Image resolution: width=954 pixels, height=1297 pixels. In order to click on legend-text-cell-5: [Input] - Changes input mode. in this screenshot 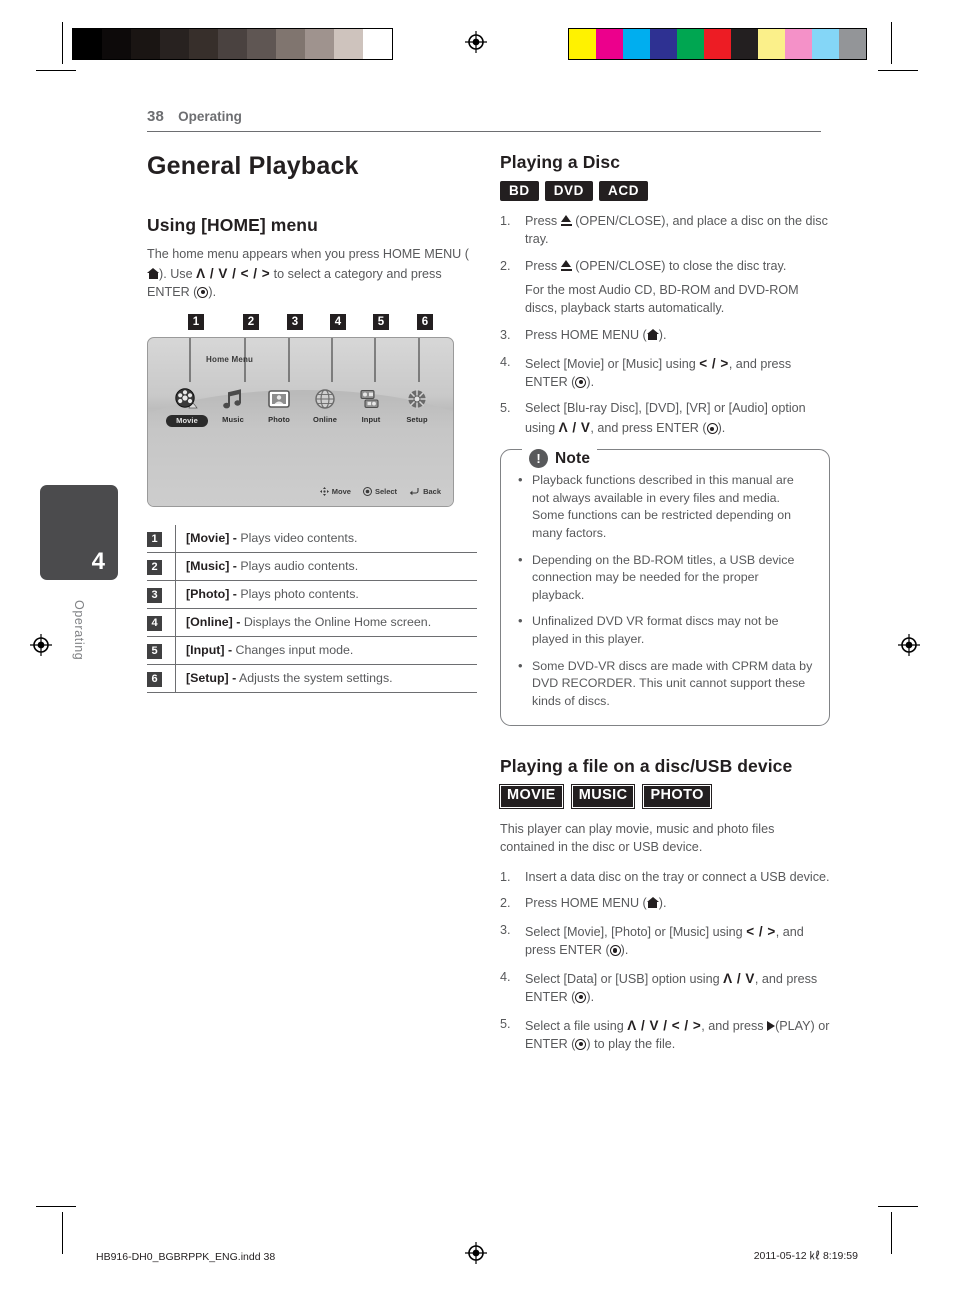, I will do `click(327, 650)`.